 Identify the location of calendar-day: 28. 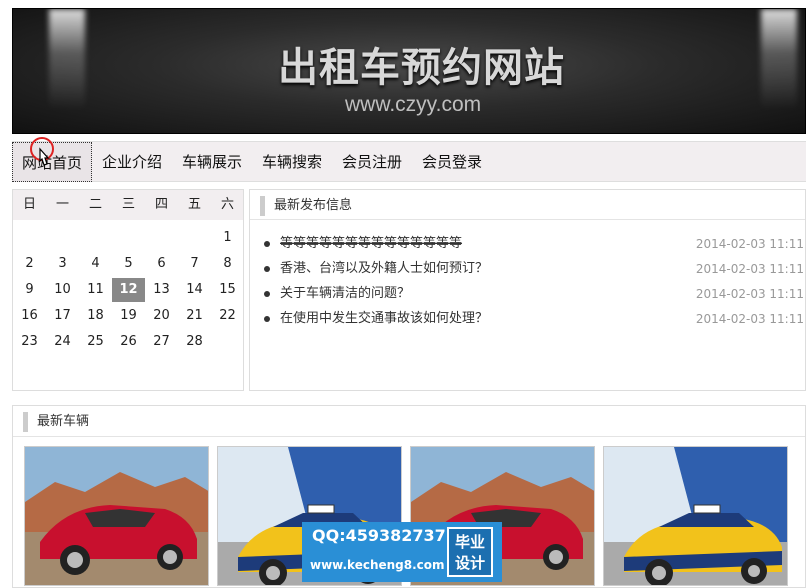
(194, 342).